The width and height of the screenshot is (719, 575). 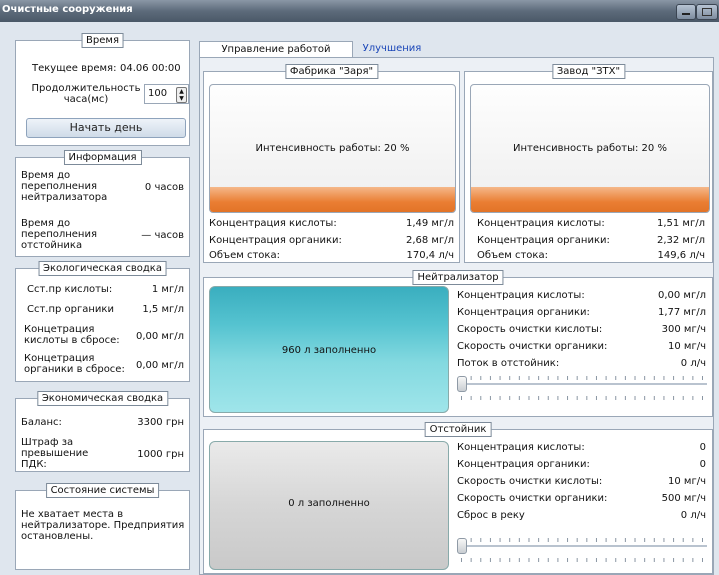 I want to click on factory-ztkh-organic-label: Концентрация органики:, so click(x=543, y=240).